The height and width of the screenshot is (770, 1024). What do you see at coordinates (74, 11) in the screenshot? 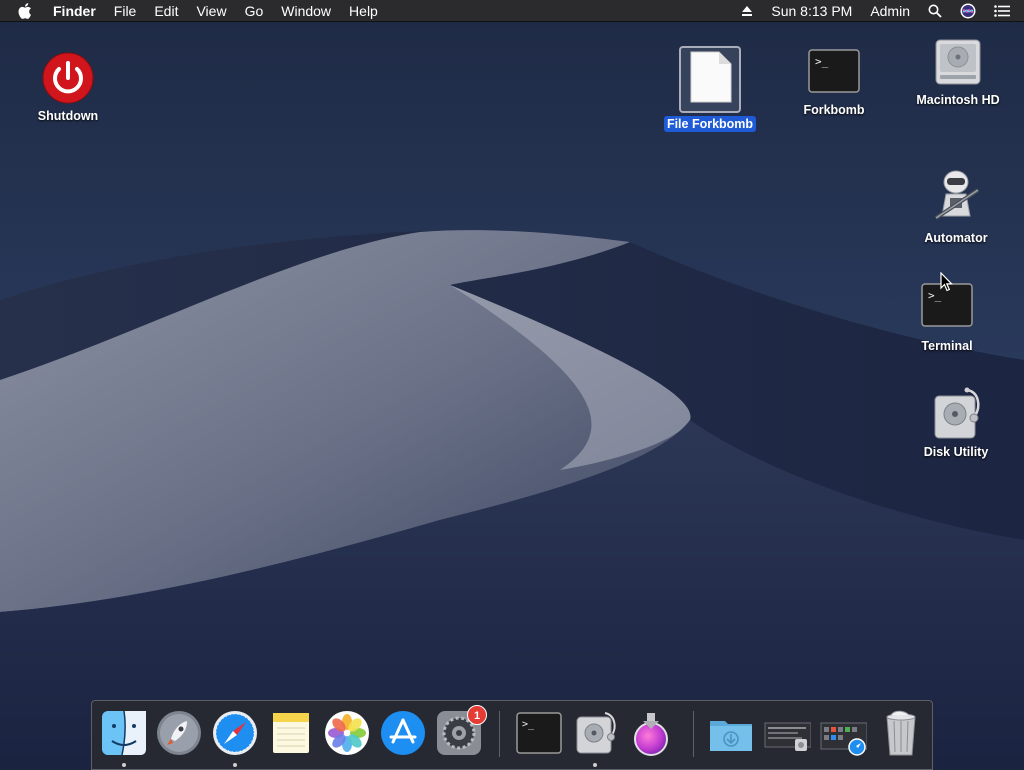
I see `menu-app-name: Finder` at bounding box center [74, 11].